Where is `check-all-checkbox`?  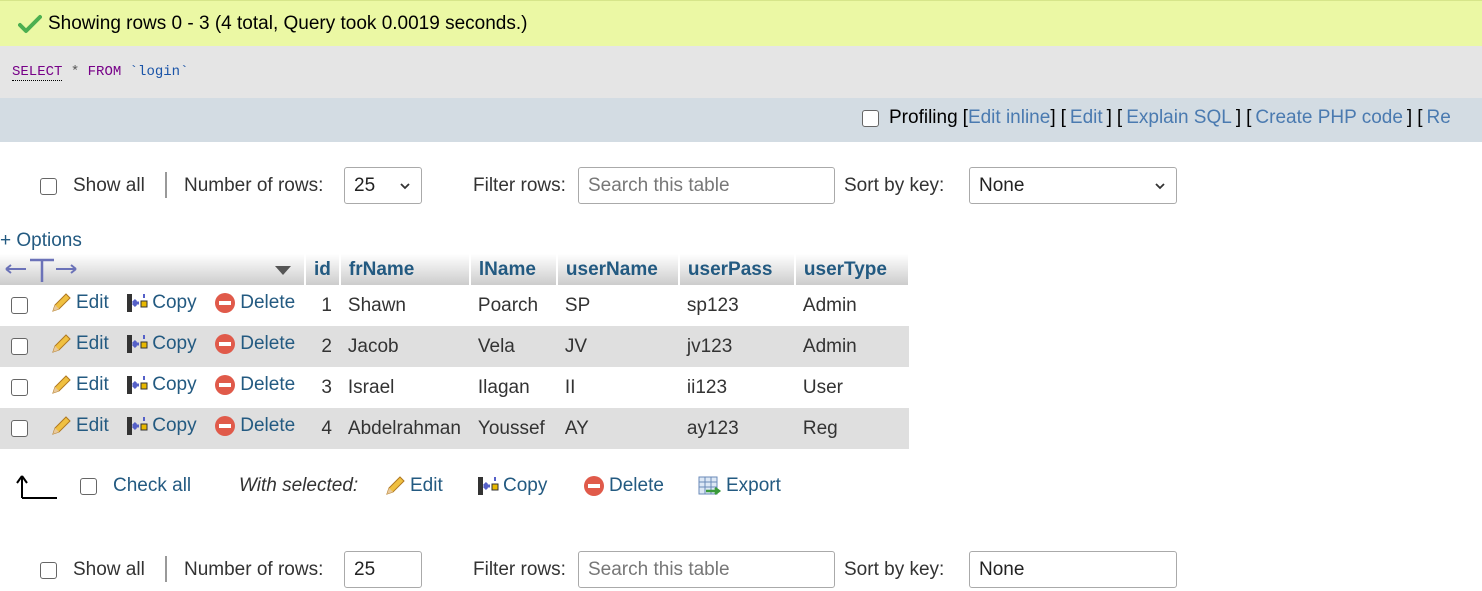
check-all-checkbox is located at coordinates (88, 486).